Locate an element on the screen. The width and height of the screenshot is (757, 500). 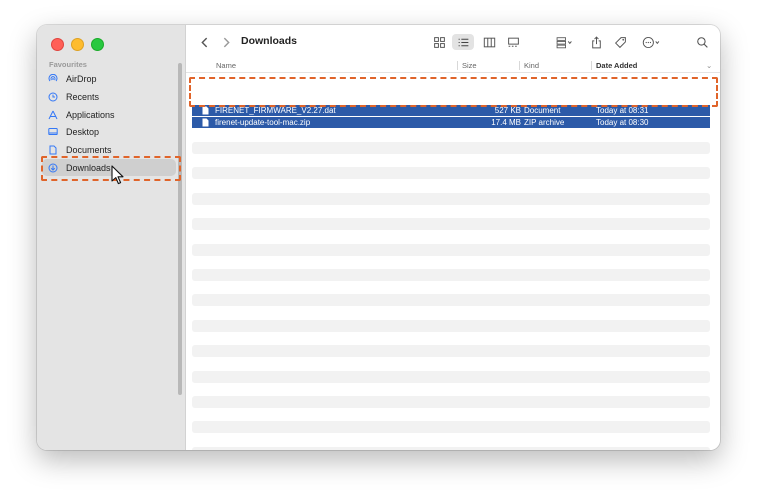
minimize-window-button is located at coordinates (77, 44).